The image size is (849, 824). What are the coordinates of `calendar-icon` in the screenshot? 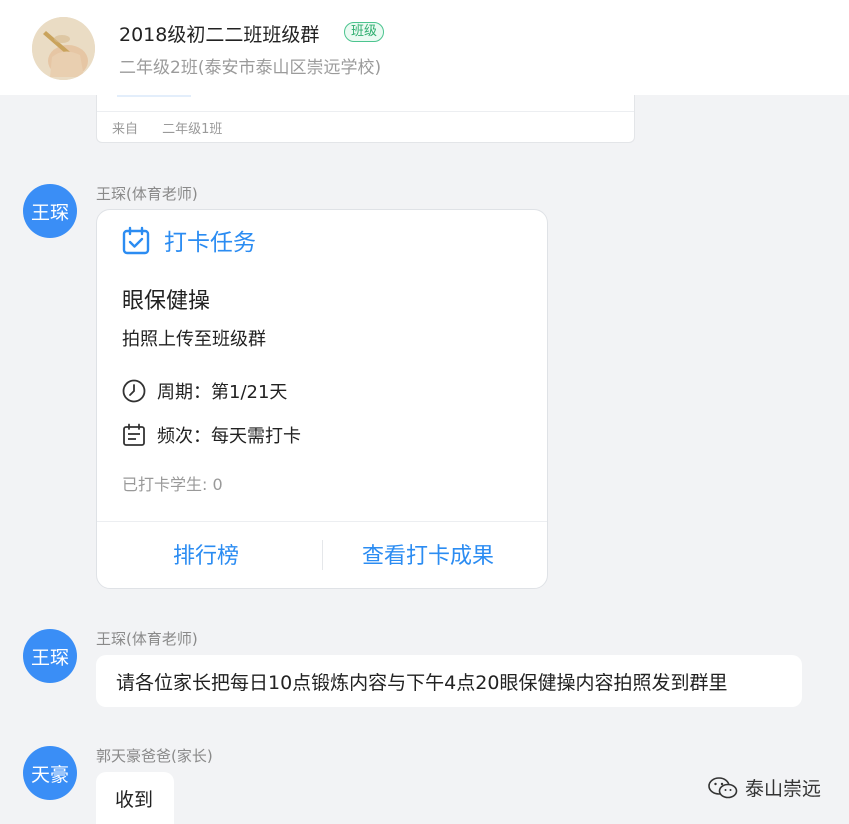 It's located at (134, 434).